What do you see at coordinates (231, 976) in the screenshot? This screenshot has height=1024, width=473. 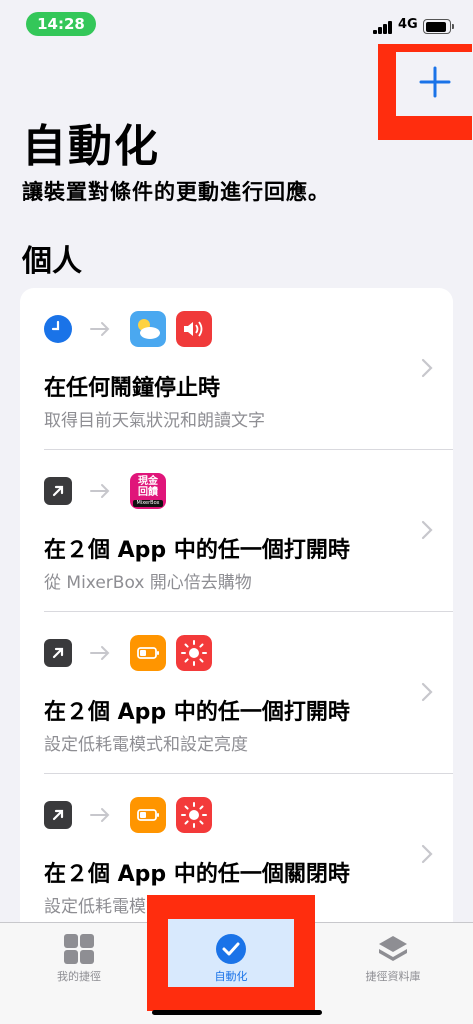 I see `tab-label: 自動化` at bounding box center [231, 976].